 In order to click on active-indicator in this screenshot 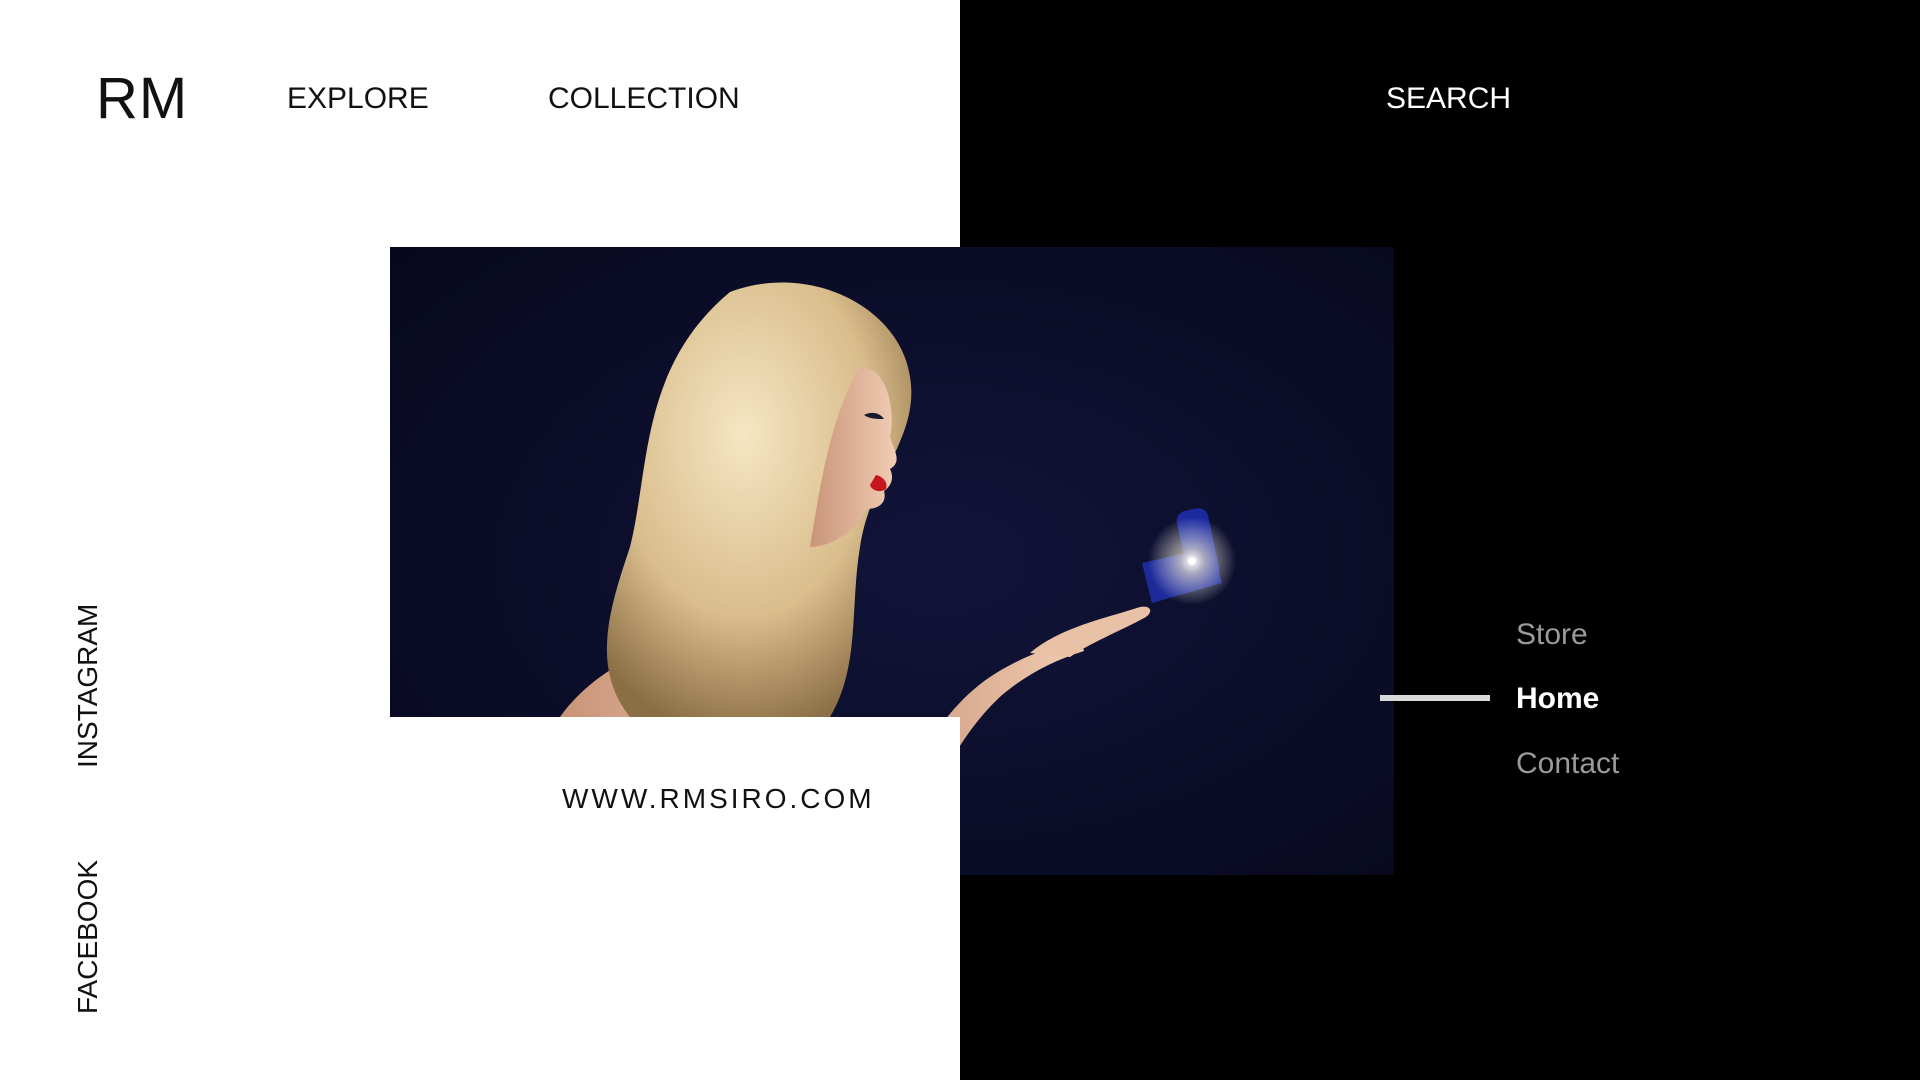, I will do `click(1435, 698)`.